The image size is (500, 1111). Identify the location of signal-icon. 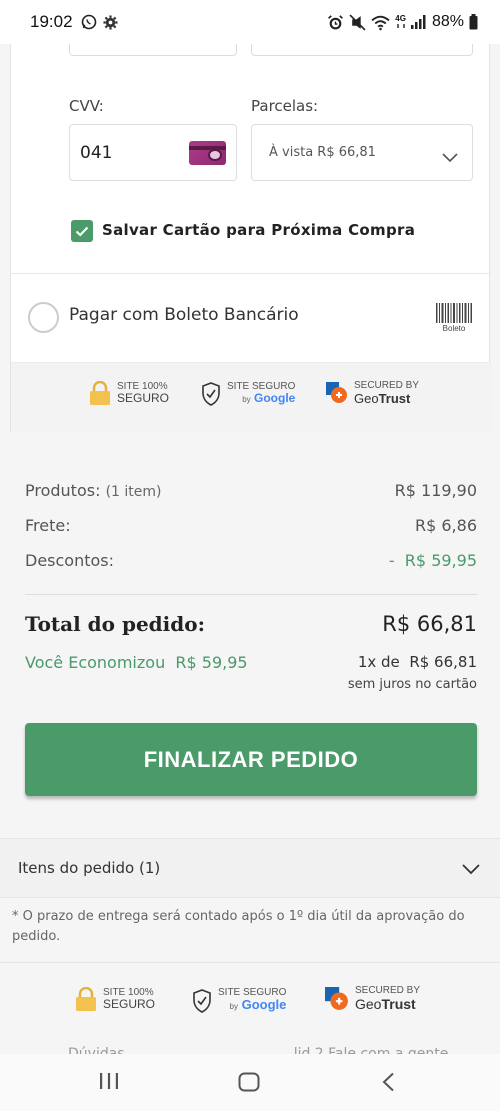
(418, 22).